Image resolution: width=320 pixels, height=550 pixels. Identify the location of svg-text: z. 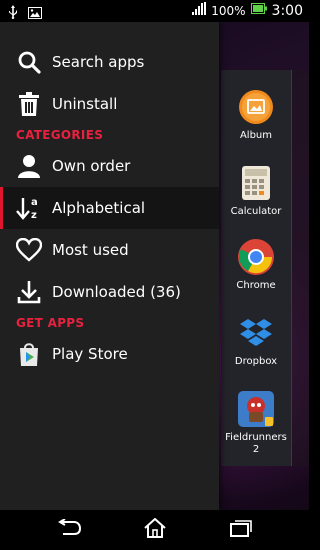
(34, 215).